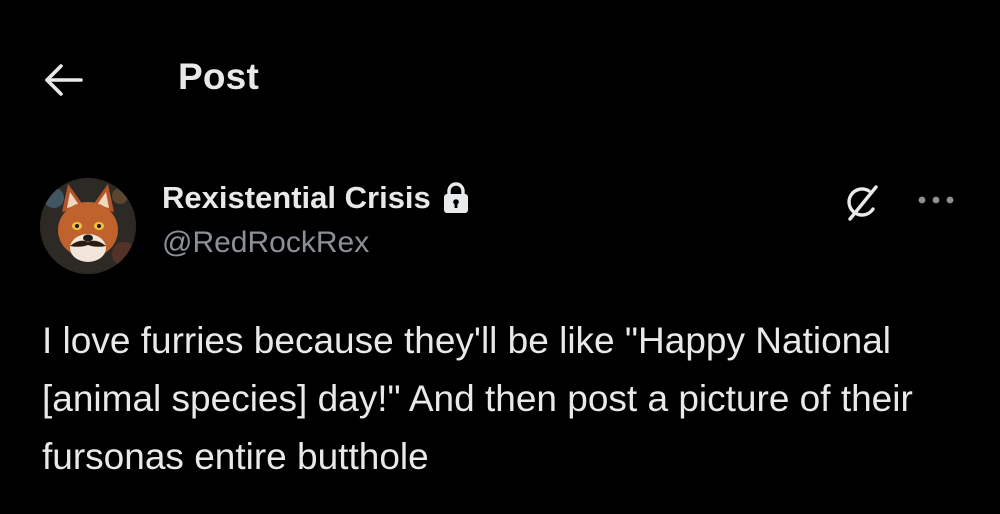 The height and width of the screenshot is (514, 1000). What do you see at coordinates (265, 243) in the screenshot?
I see `author-handle: @RedRockRex` at bounding box center [265, 243].